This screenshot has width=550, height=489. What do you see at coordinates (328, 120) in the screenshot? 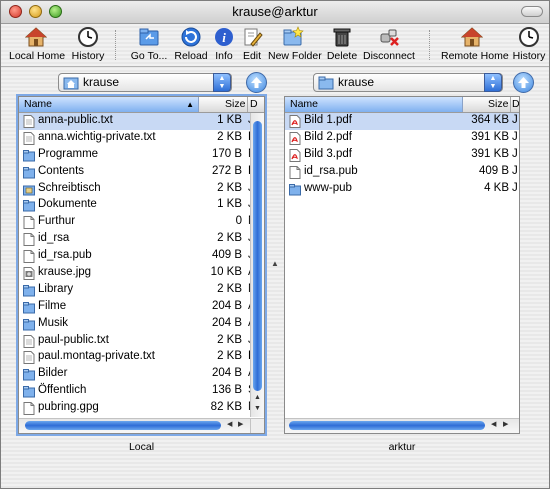
I see `file-name: Bild 1.pdf` at bounding box center [328, 120].